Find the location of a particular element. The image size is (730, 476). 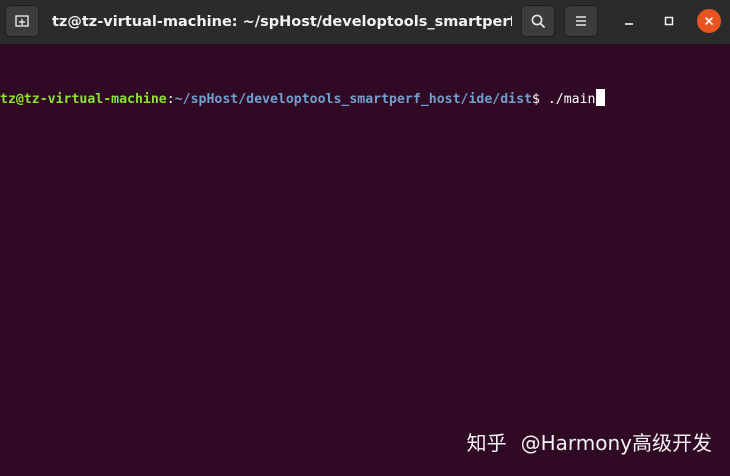

menu-button is located at coordinates (581, 21).